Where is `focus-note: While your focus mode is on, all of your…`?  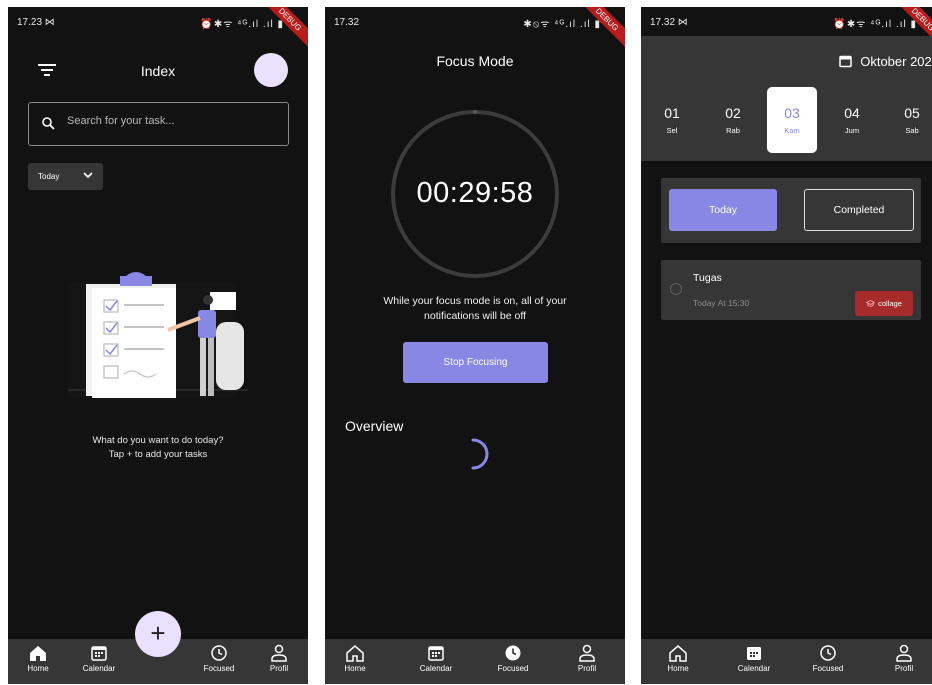
focus-note: While your focus mode is on, all of your… is located at coordinates (475, 308).